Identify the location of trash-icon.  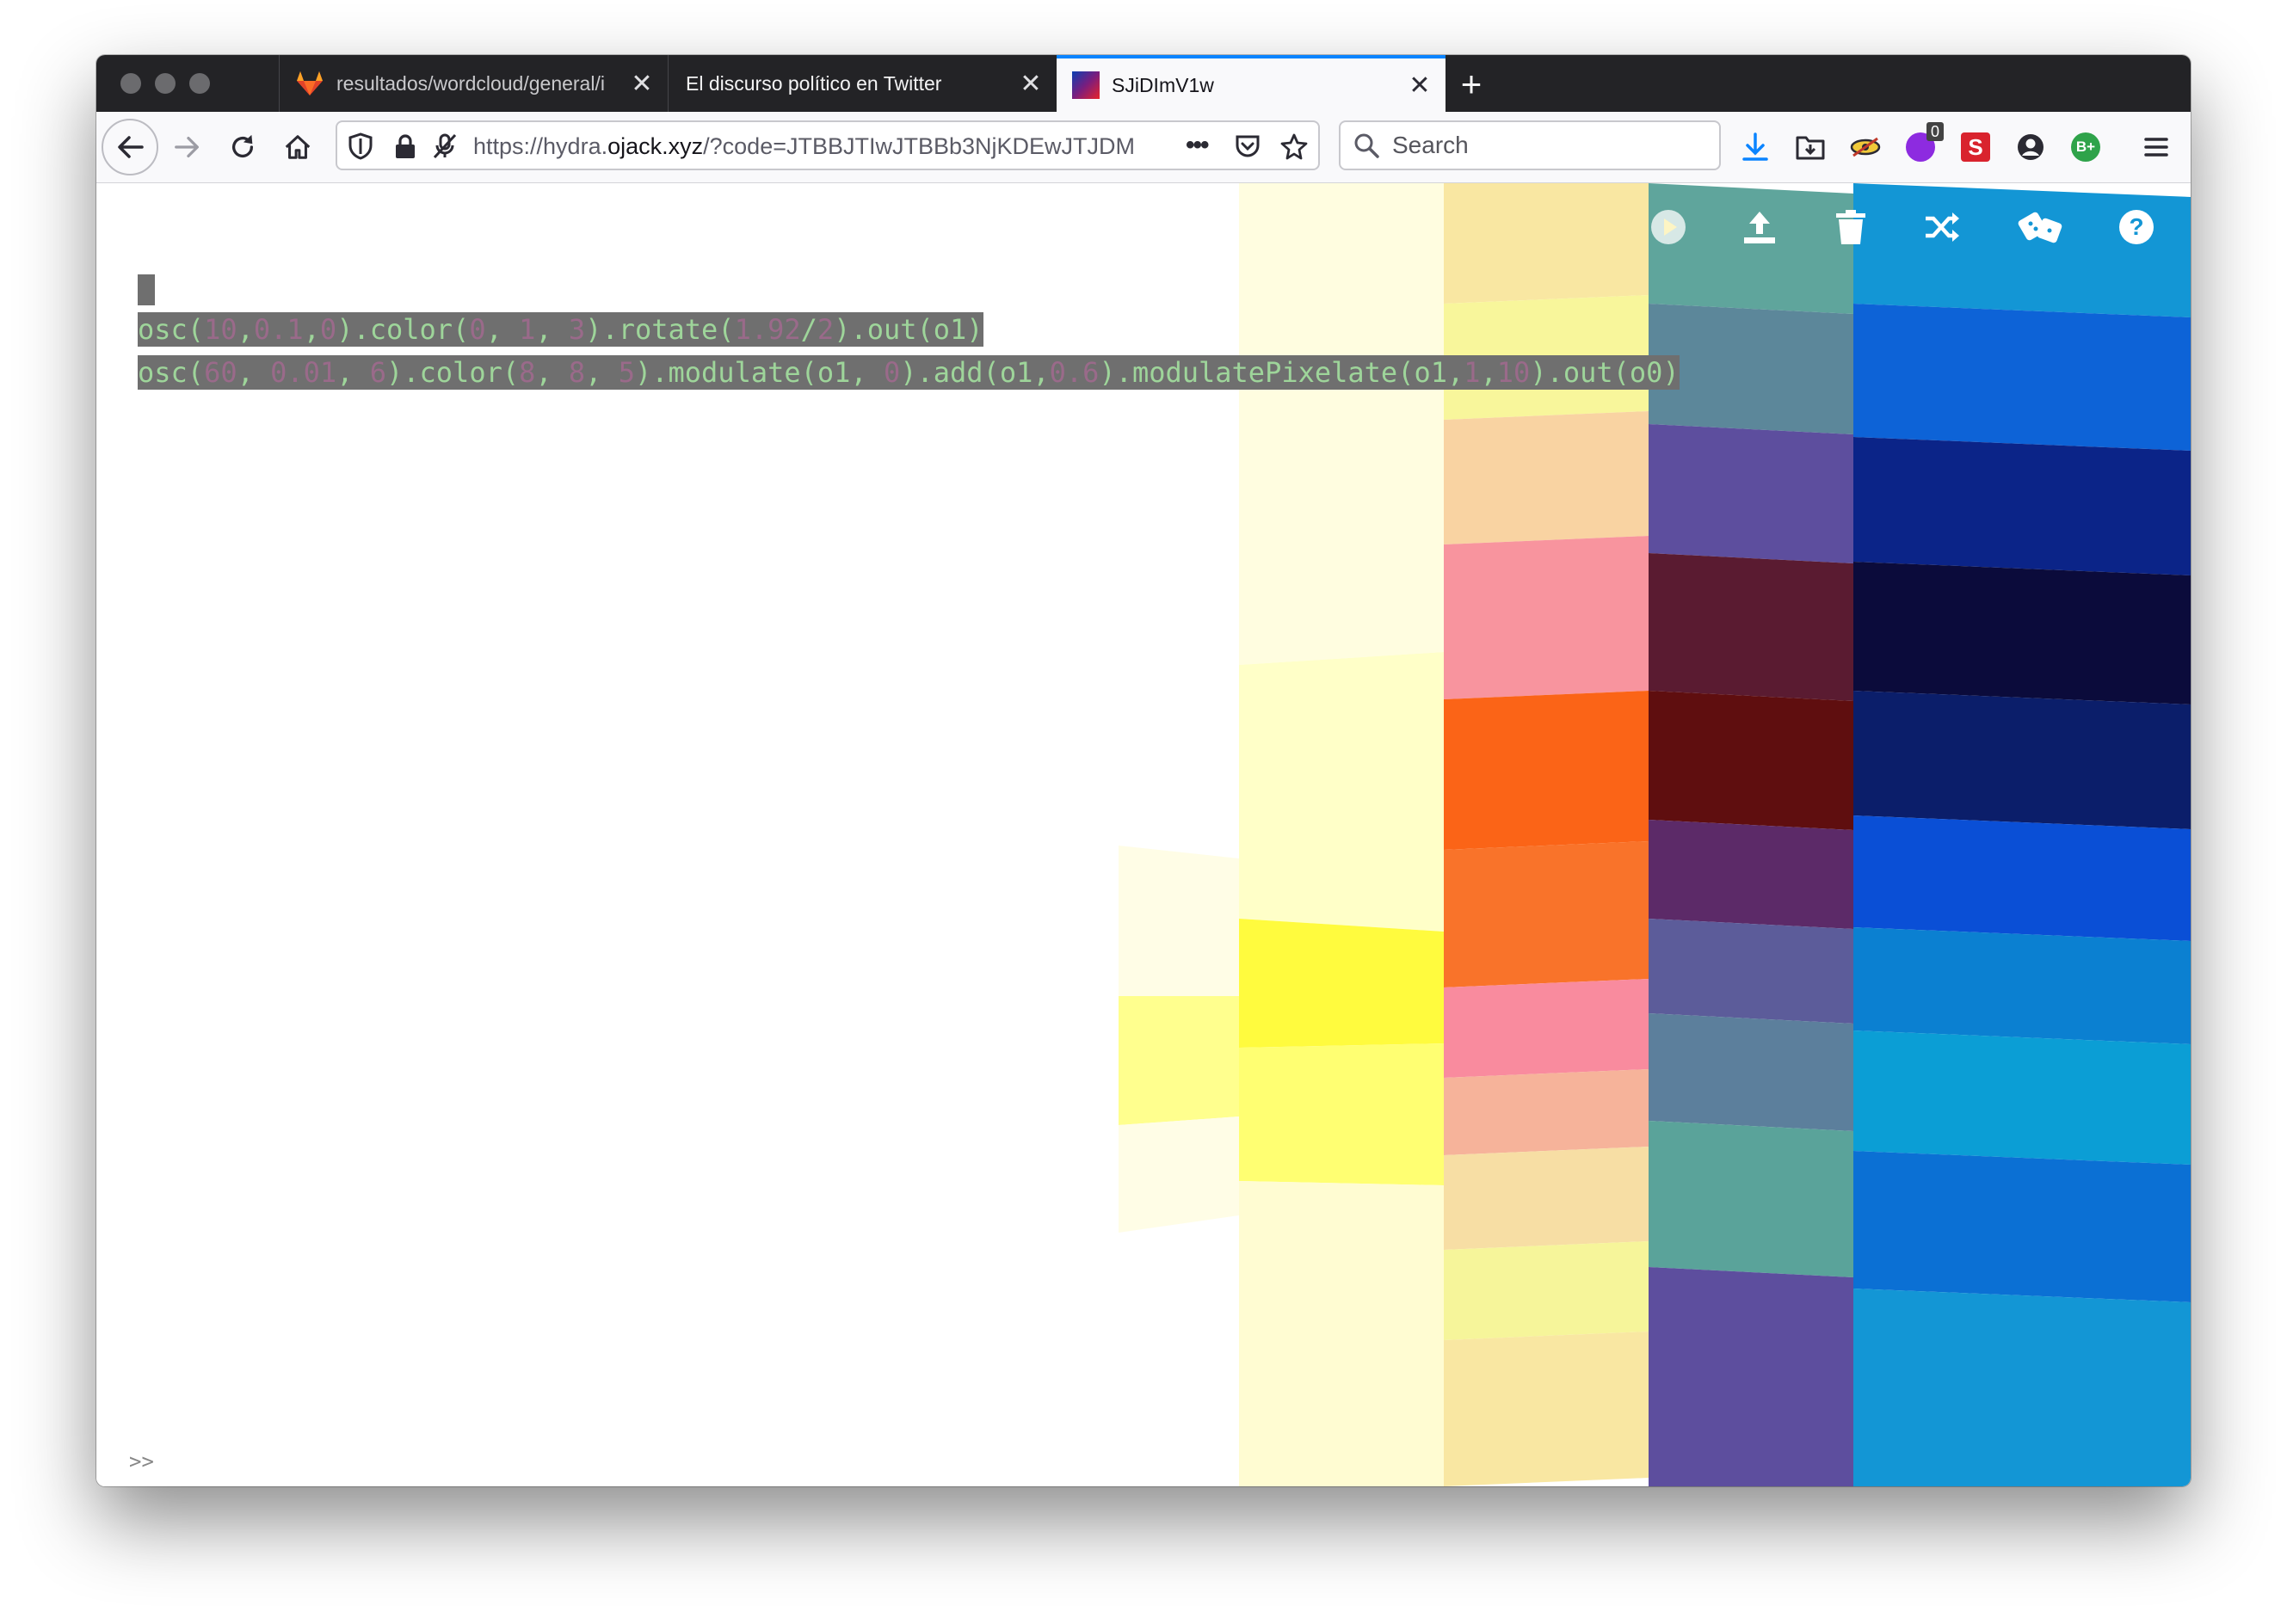
(1851, 227).